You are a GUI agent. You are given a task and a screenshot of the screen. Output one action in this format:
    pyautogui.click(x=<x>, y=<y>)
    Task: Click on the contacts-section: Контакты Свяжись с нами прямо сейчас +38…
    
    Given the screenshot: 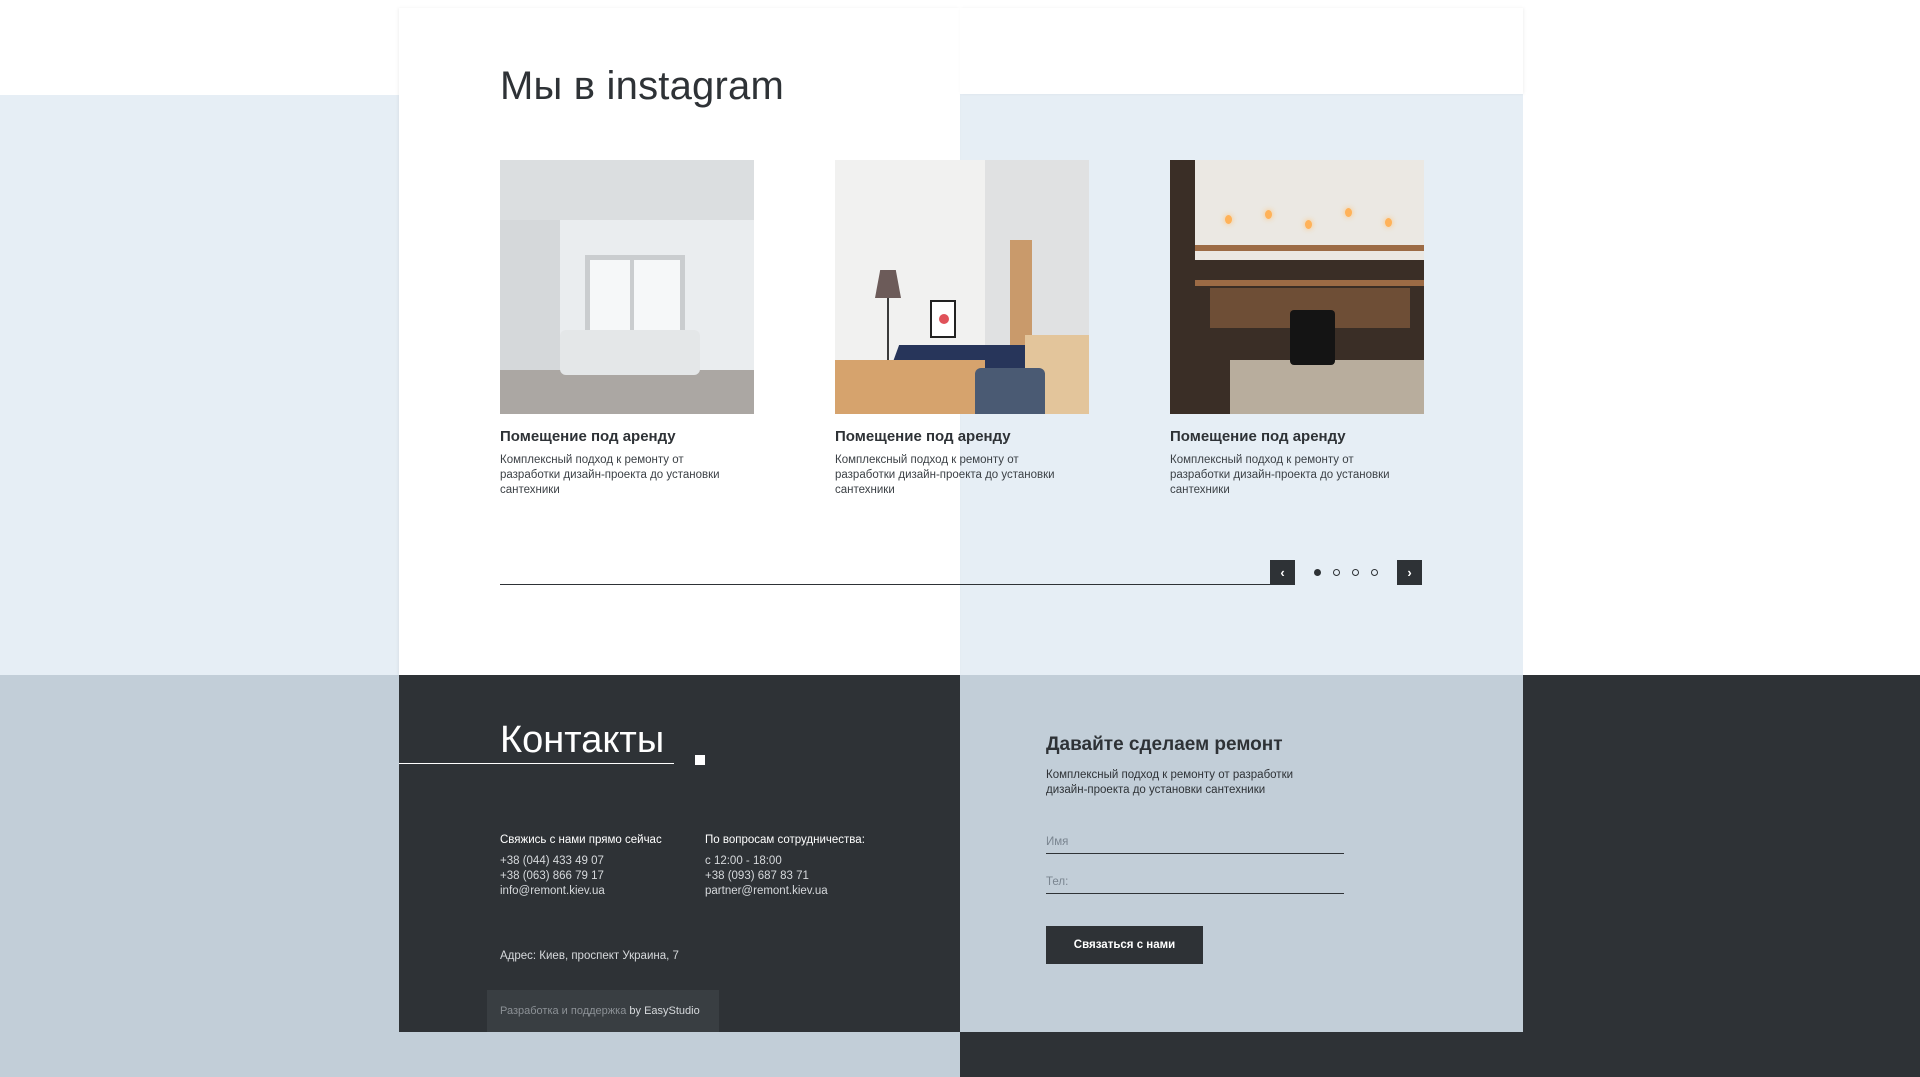 What is the action you would take?
    pyautogui.click(x=679, y=853)
    